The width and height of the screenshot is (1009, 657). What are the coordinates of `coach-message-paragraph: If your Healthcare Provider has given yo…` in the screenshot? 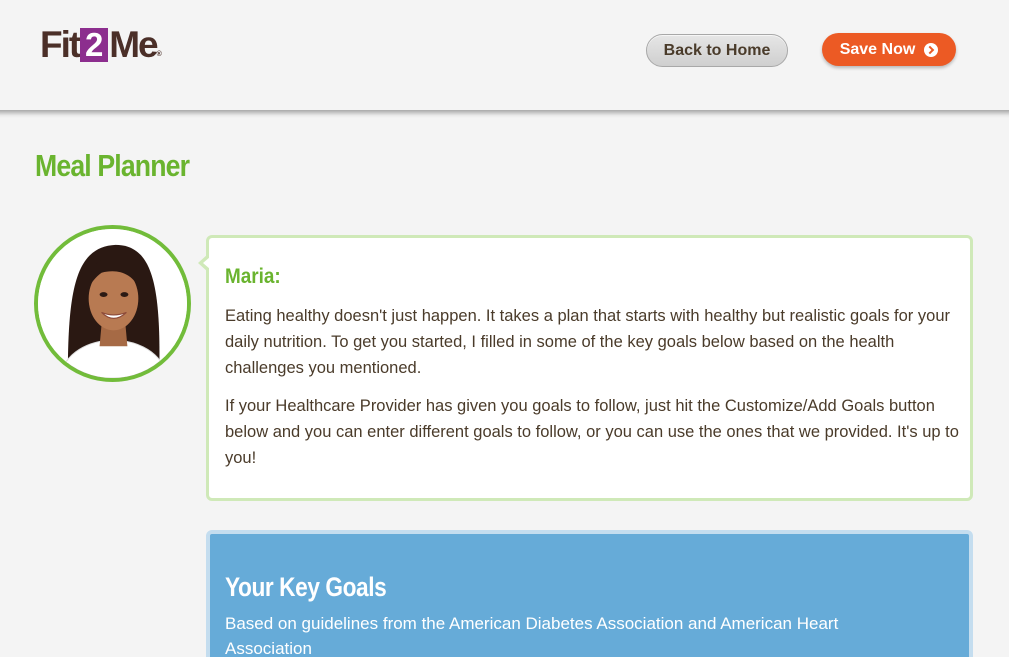 It's located at (592, 432).